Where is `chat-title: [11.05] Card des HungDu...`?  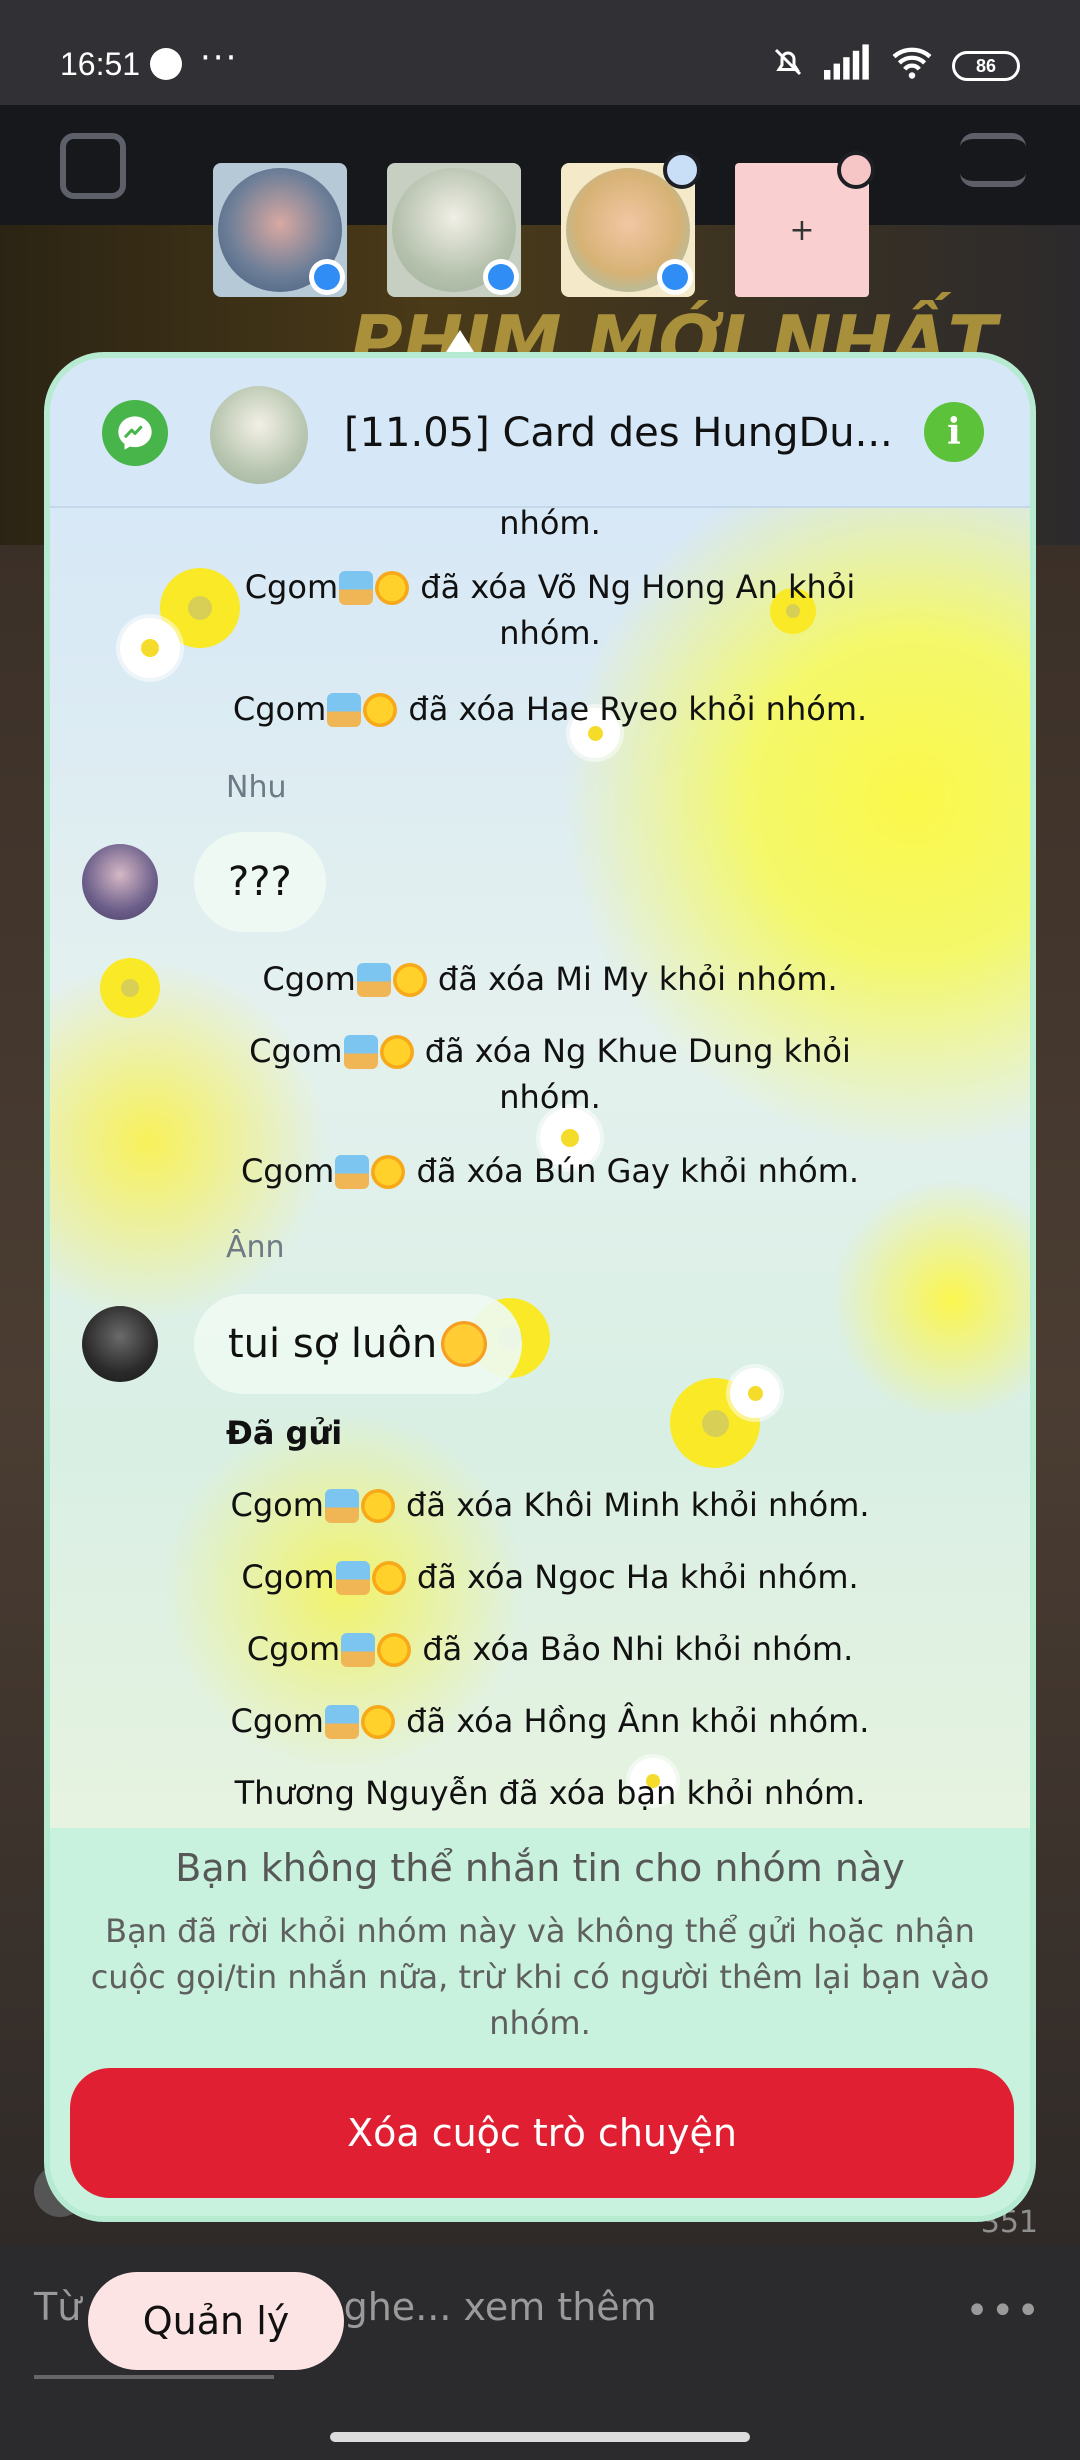
chat-title: [11.05] Card des HungDu... is located at coordinates (618, 433).